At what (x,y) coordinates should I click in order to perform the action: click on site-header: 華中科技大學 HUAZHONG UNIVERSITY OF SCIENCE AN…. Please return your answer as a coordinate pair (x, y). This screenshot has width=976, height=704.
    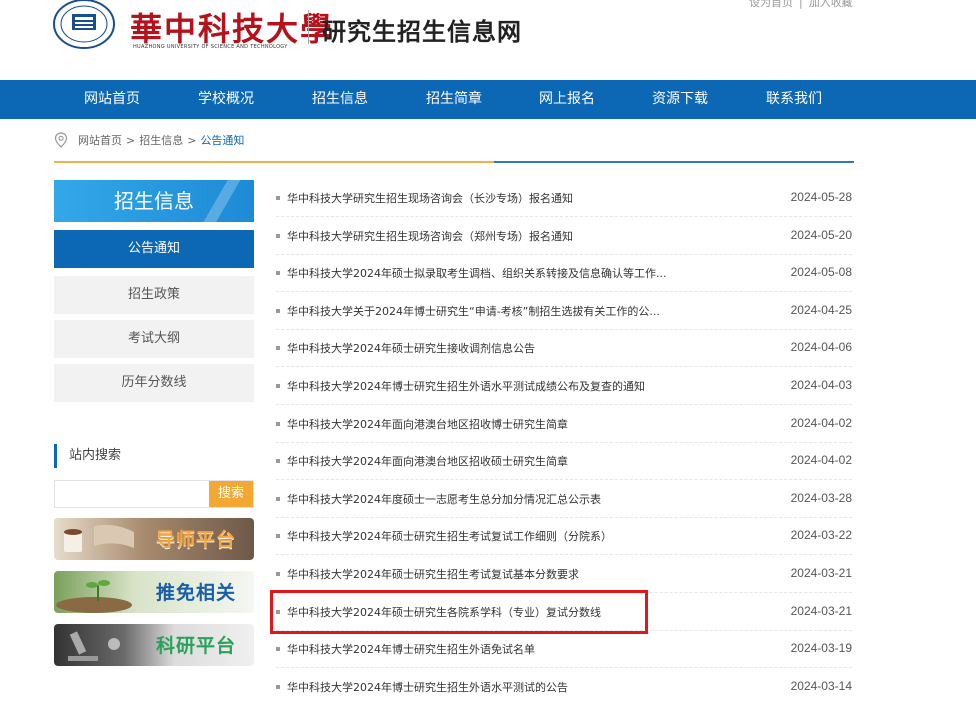
    Looking at the image, I should click on (488, 39).